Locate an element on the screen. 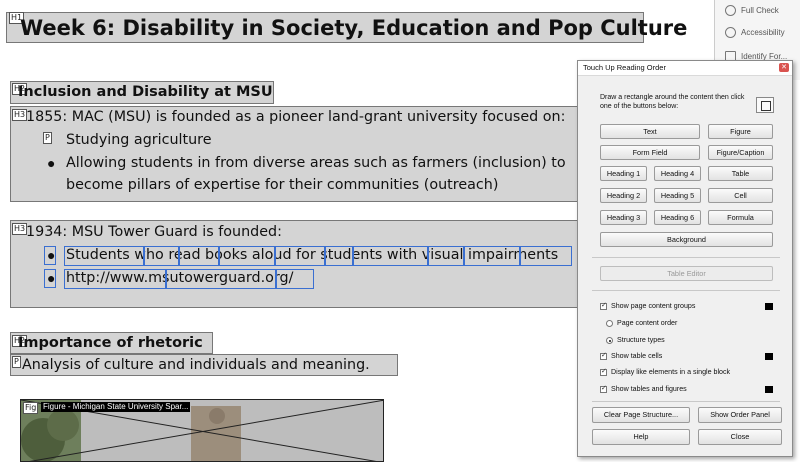 This screenshot has height=462, width=800. section-heading-inclusion: Inclusion and Disability at MSU is located at coordinates (145, 92).